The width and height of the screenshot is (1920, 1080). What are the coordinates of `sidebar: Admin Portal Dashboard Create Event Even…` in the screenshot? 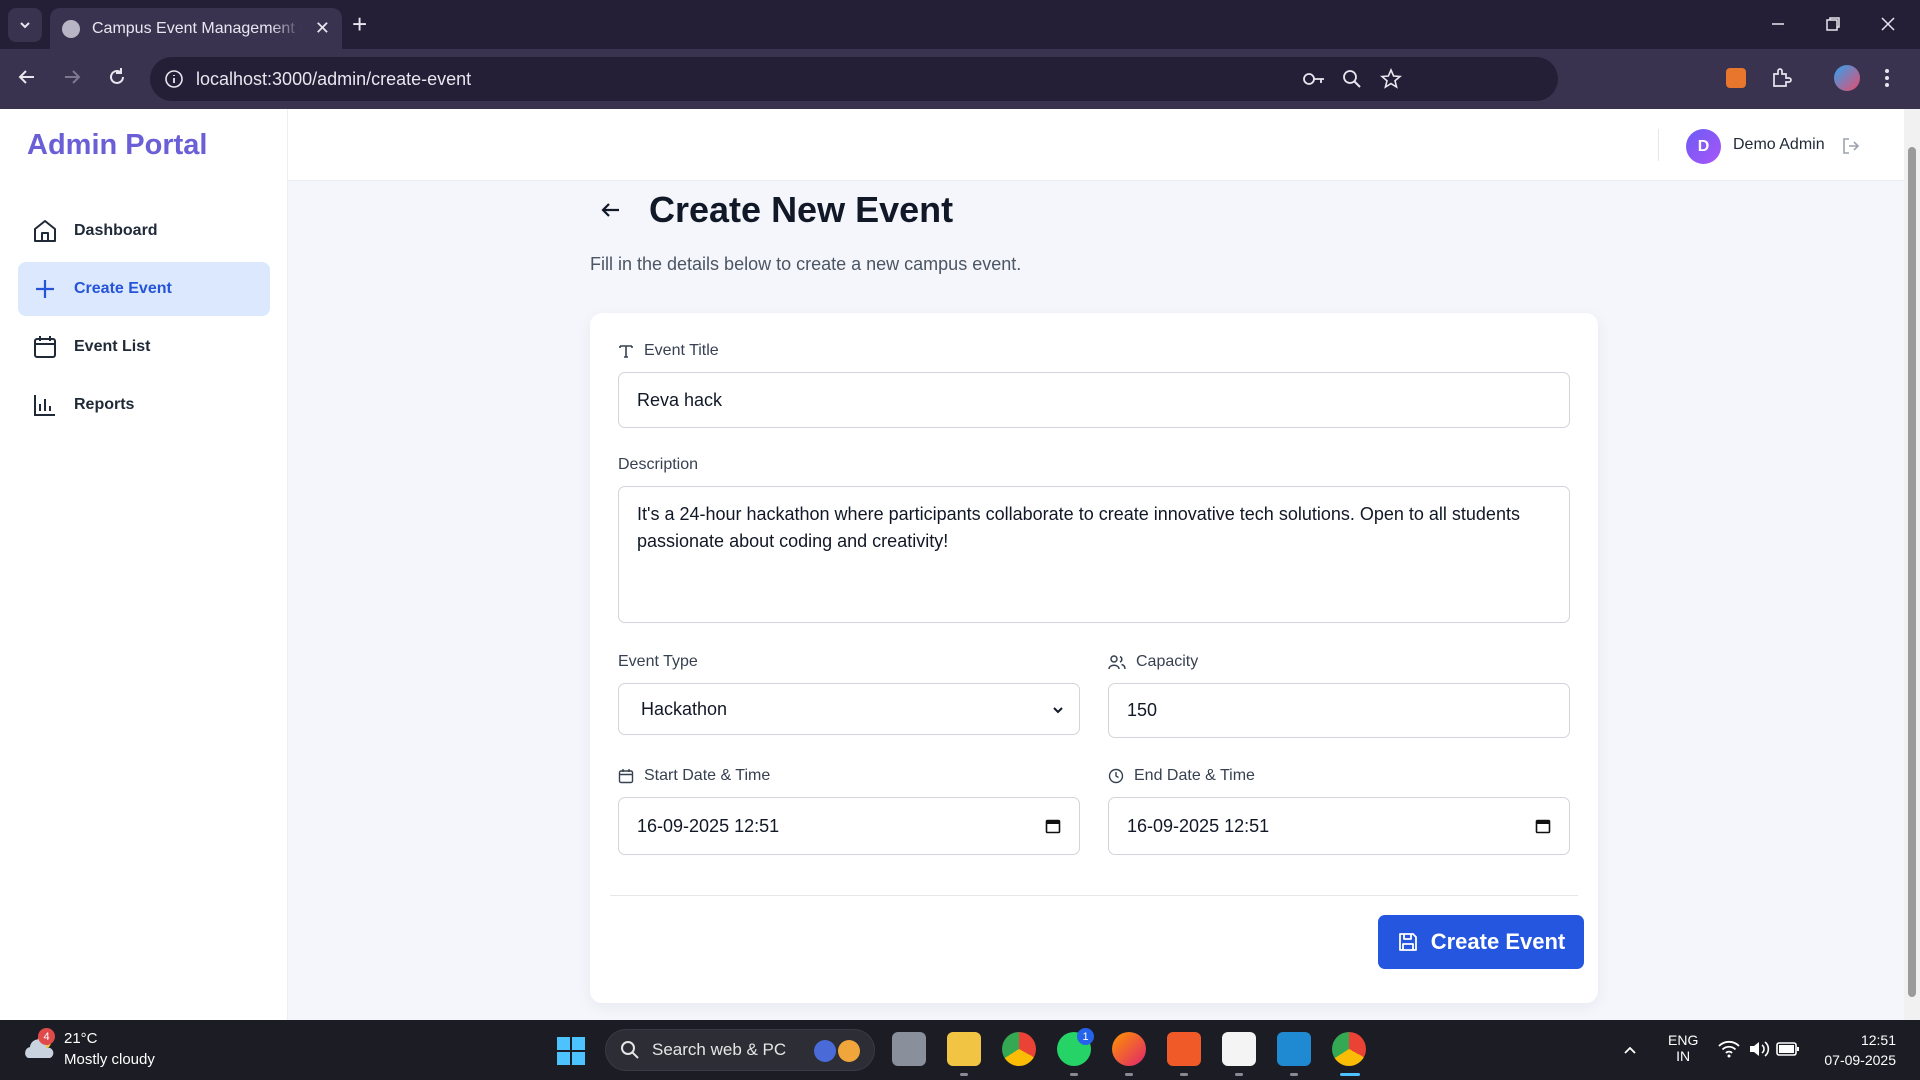 It's located at (144, 564).